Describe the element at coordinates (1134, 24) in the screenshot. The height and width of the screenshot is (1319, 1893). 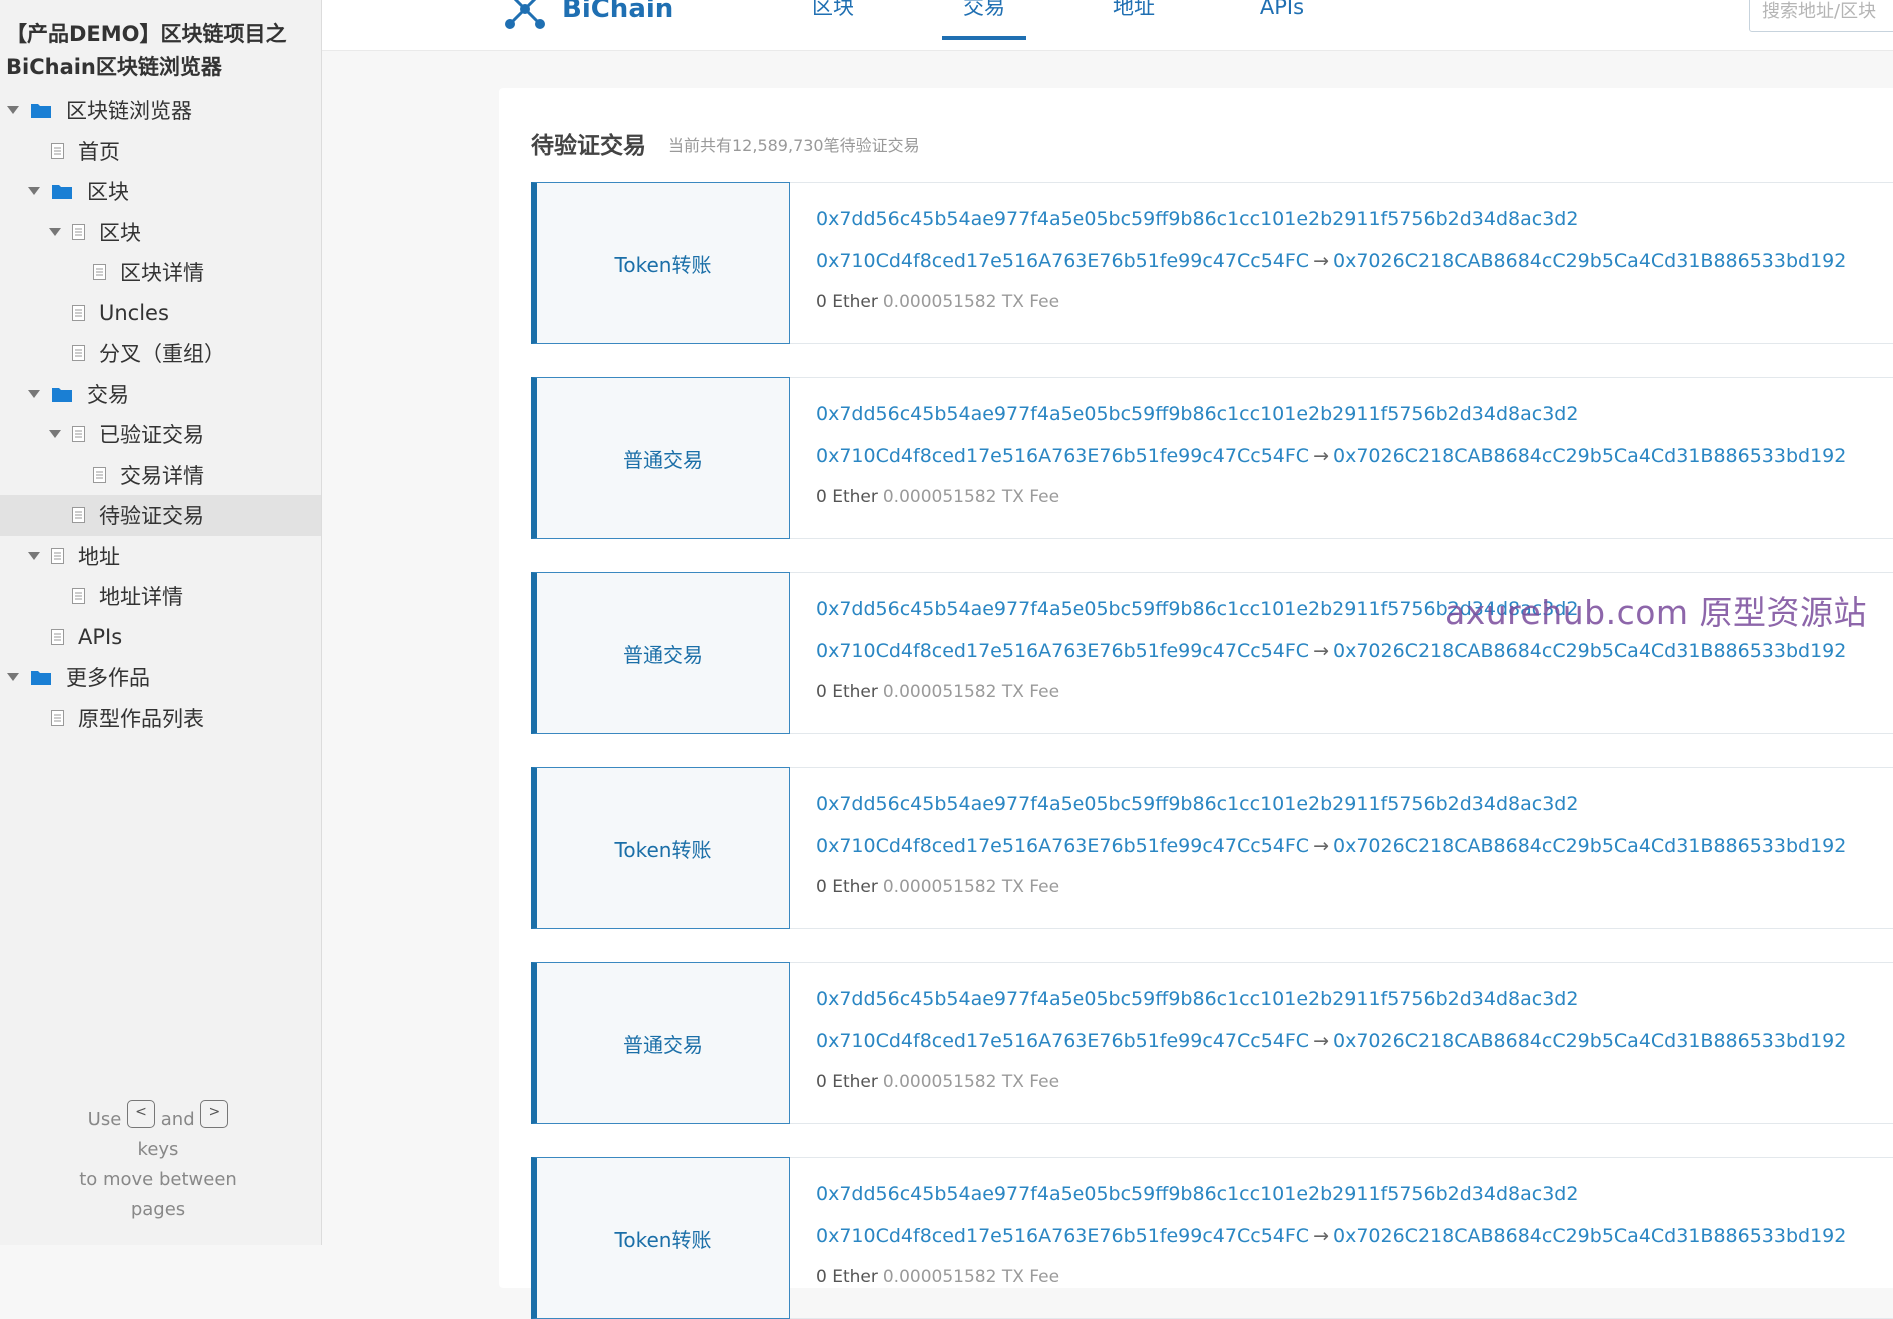
I see `nav-tab-addresses: 地址` at that location.